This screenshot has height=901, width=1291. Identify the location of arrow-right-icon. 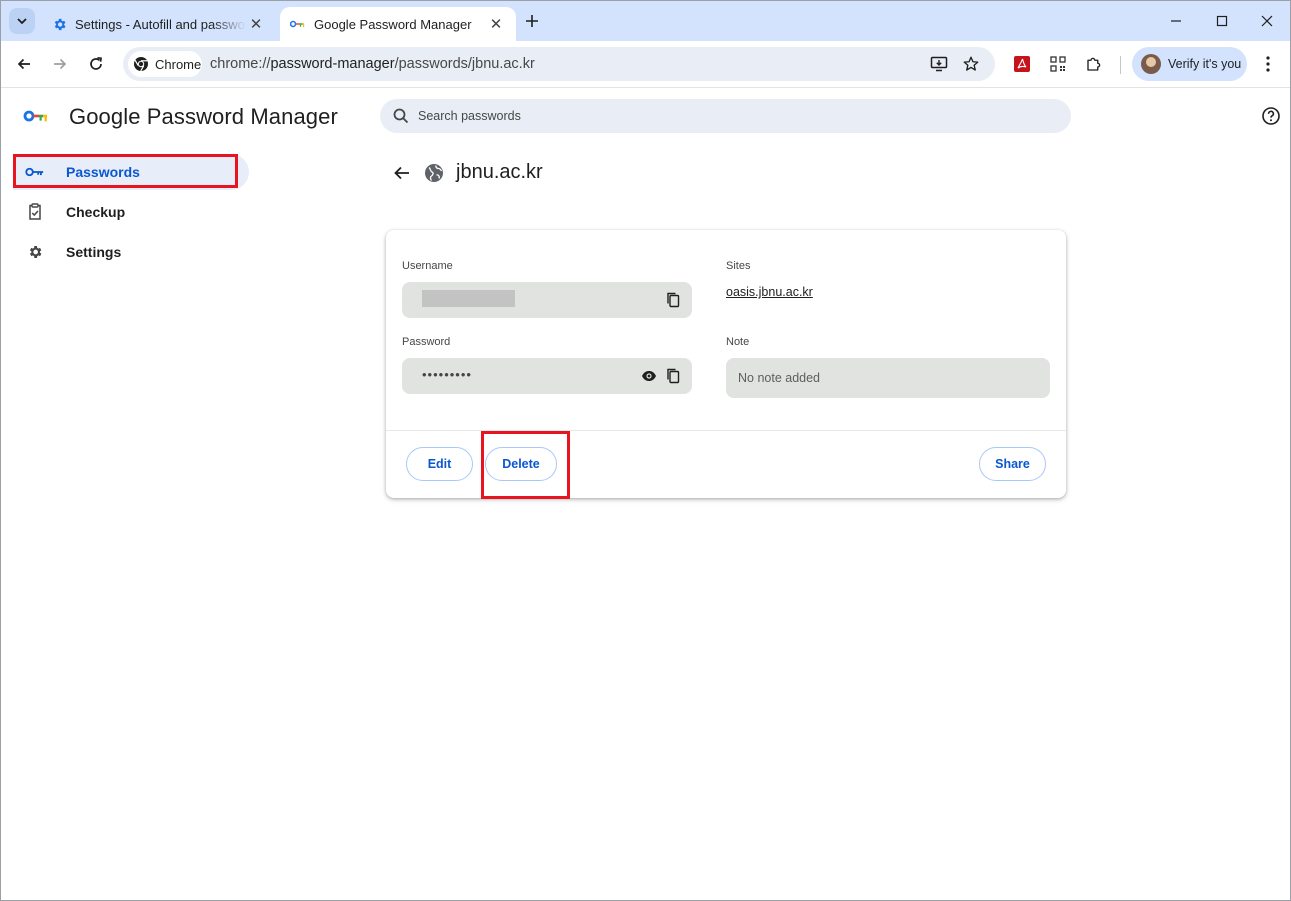
(60, 64).